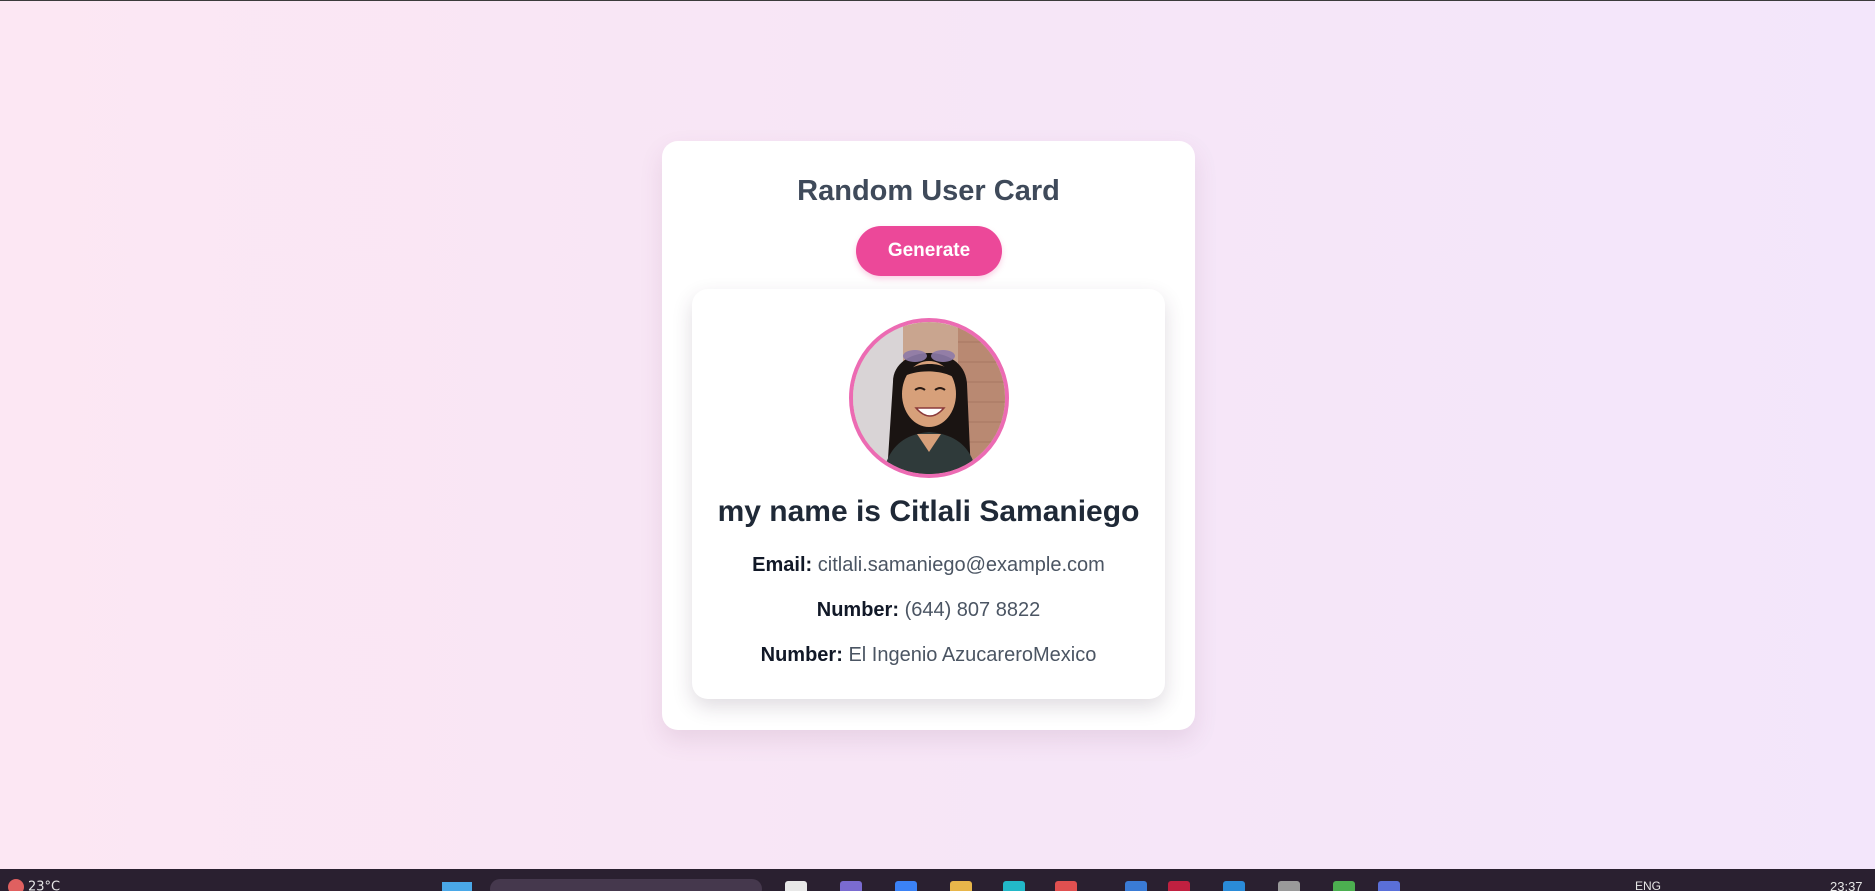 The image size is (1875, 891). I want to click on avatar, so click(929, 398).